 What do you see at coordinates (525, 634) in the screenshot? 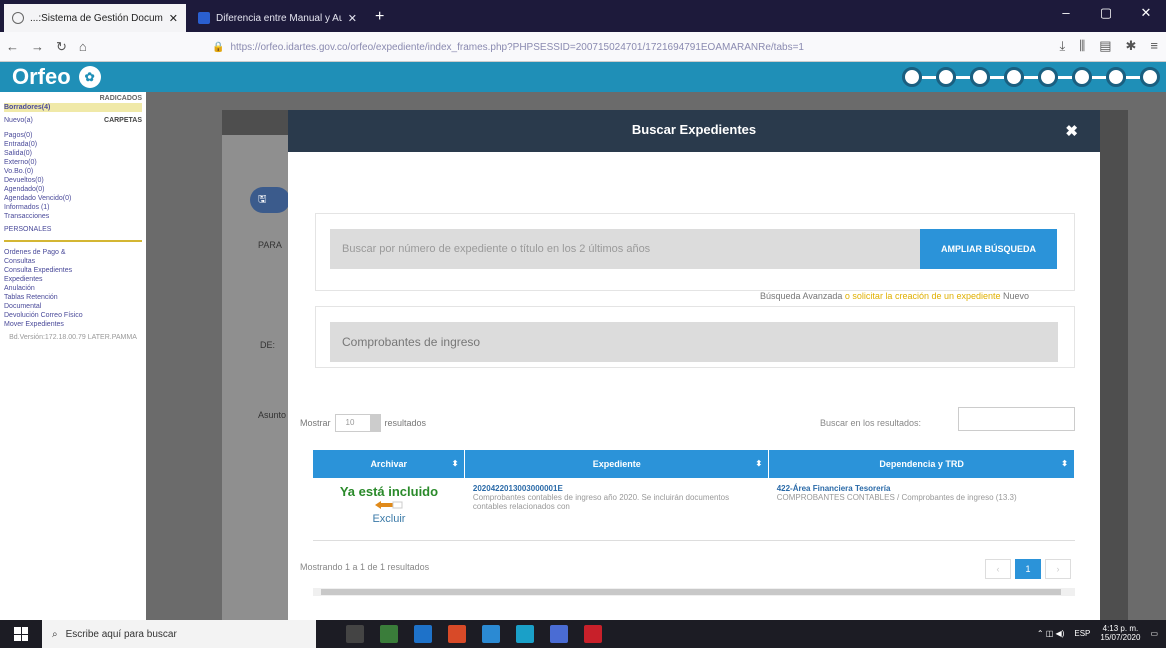
I see `app-icon` at bounding box center [525, 634].